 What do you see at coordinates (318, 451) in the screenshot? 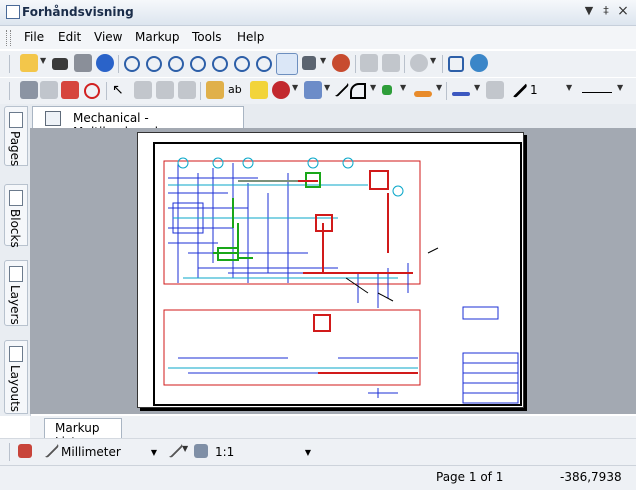
I see `bottom-toolbar: Millimeter ▼ ▼ 1:1 ▼` at bounding box center [318, 451].